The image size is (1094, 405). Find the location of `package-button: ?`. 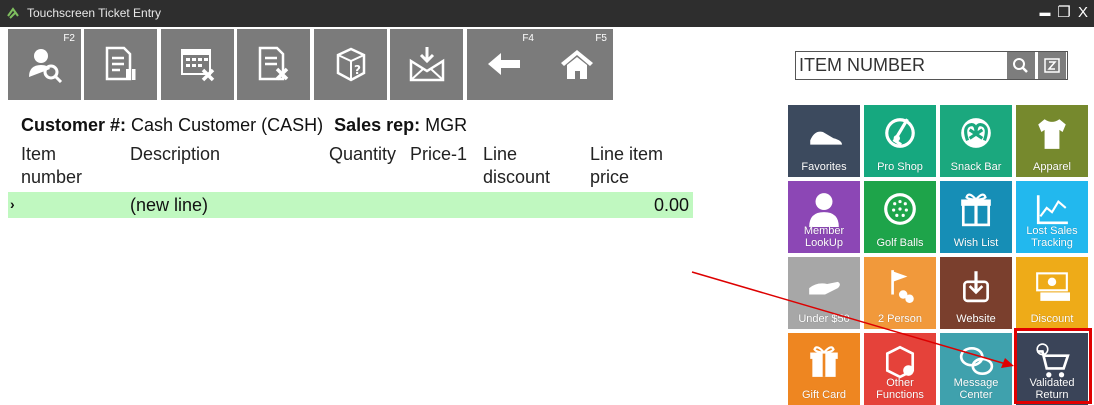

package-button: ? is located at coordinates (350, 64).